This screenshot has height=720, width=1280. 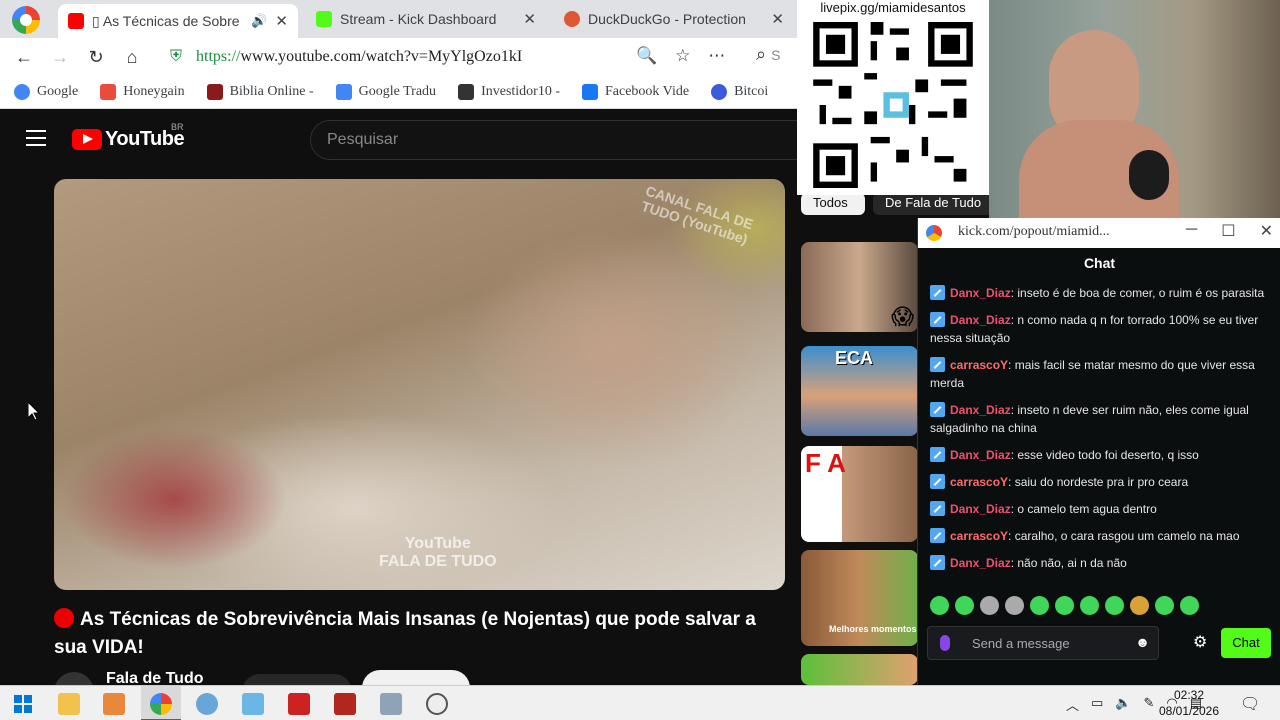 I want to click on qr-label: livepix.gg/miamidesantos, so click(x=893, y=7).